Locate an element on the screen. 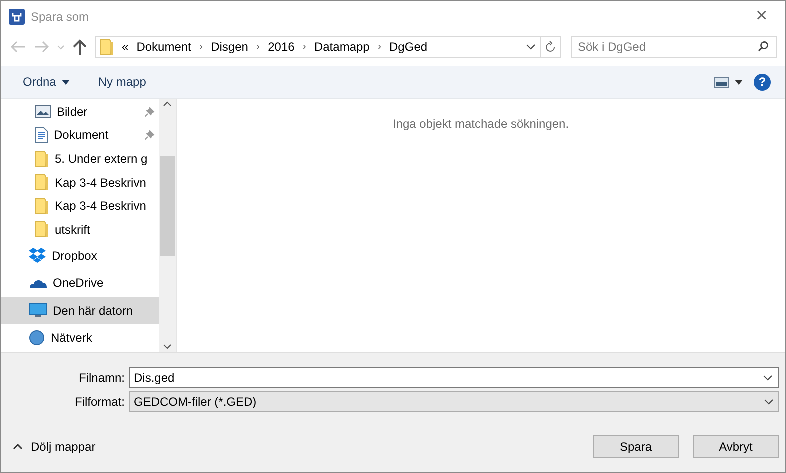 The image size is (786, 473). nav-item: Den här datorn is located at coordinates (80, 310).